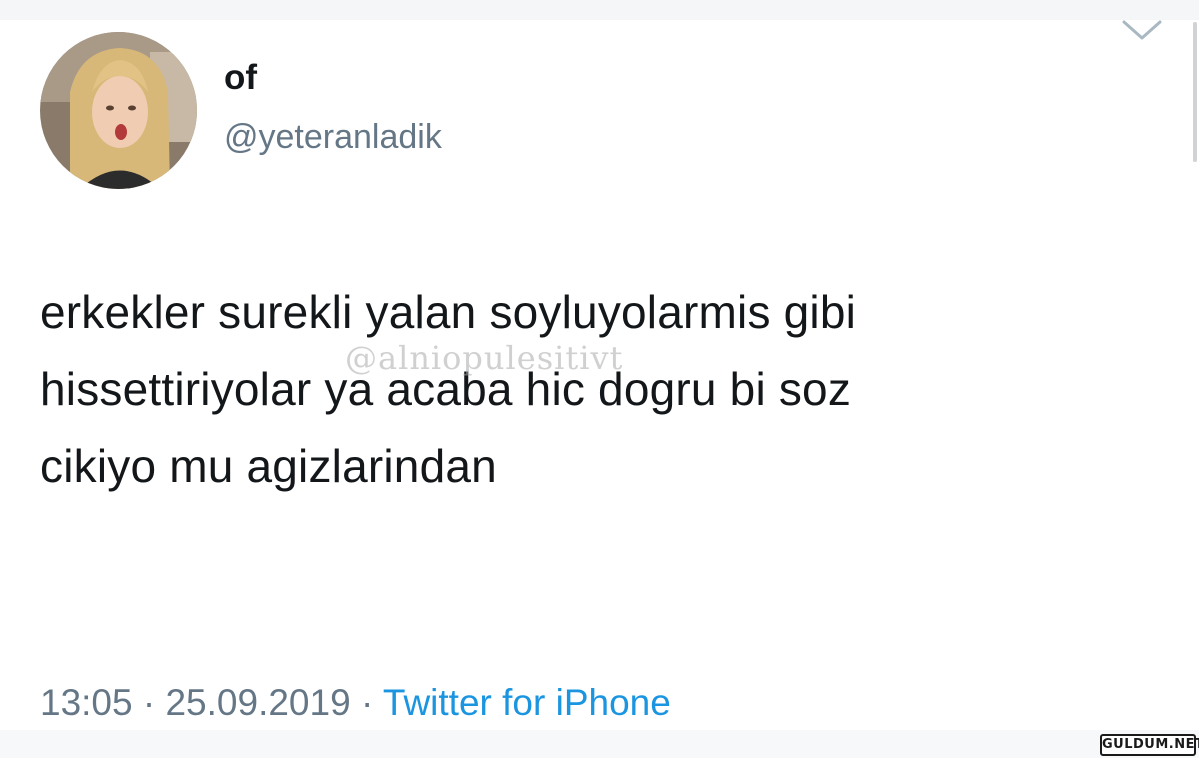 This screenshot has width=1199, height=758. Describe the element at coordinates (1149, 745) in the screenshot. I see `site-logo: GULDUM.NET` at that location.